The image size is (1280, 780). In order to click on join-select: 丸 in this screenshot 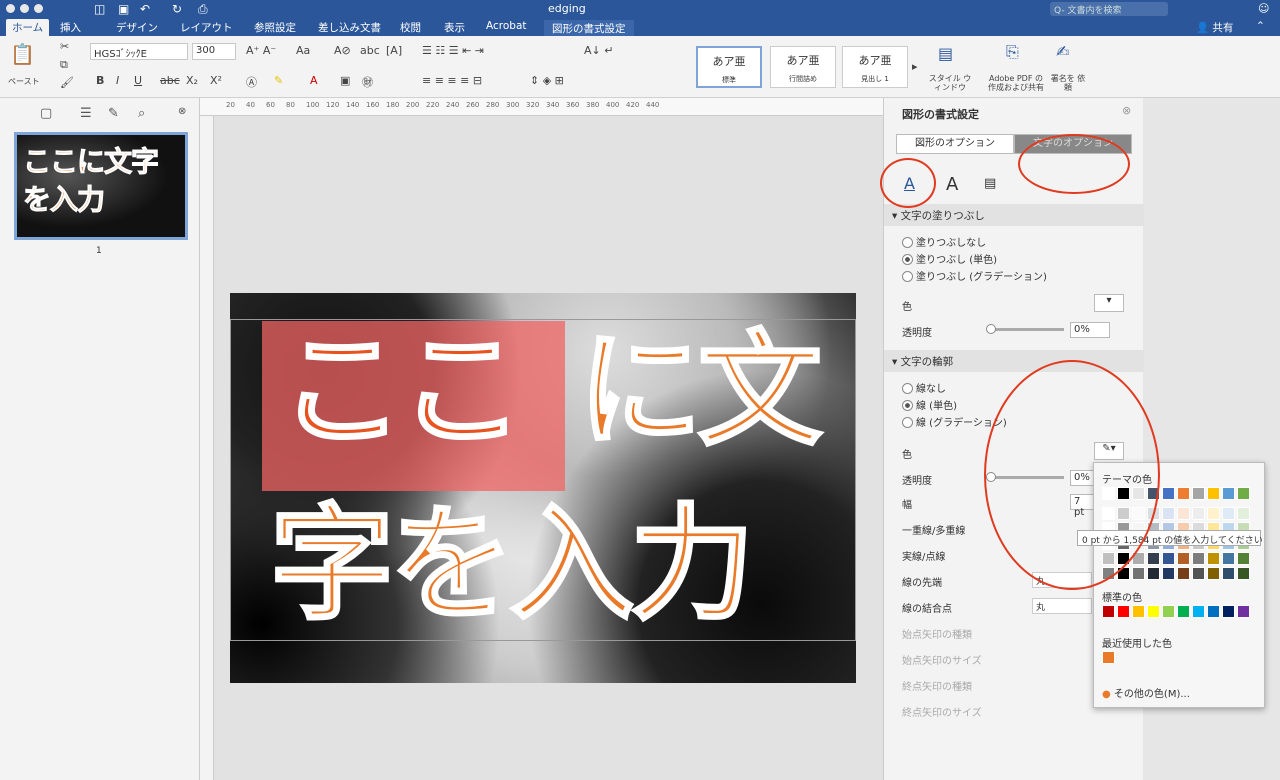, I will do `click(1062, 606)`.